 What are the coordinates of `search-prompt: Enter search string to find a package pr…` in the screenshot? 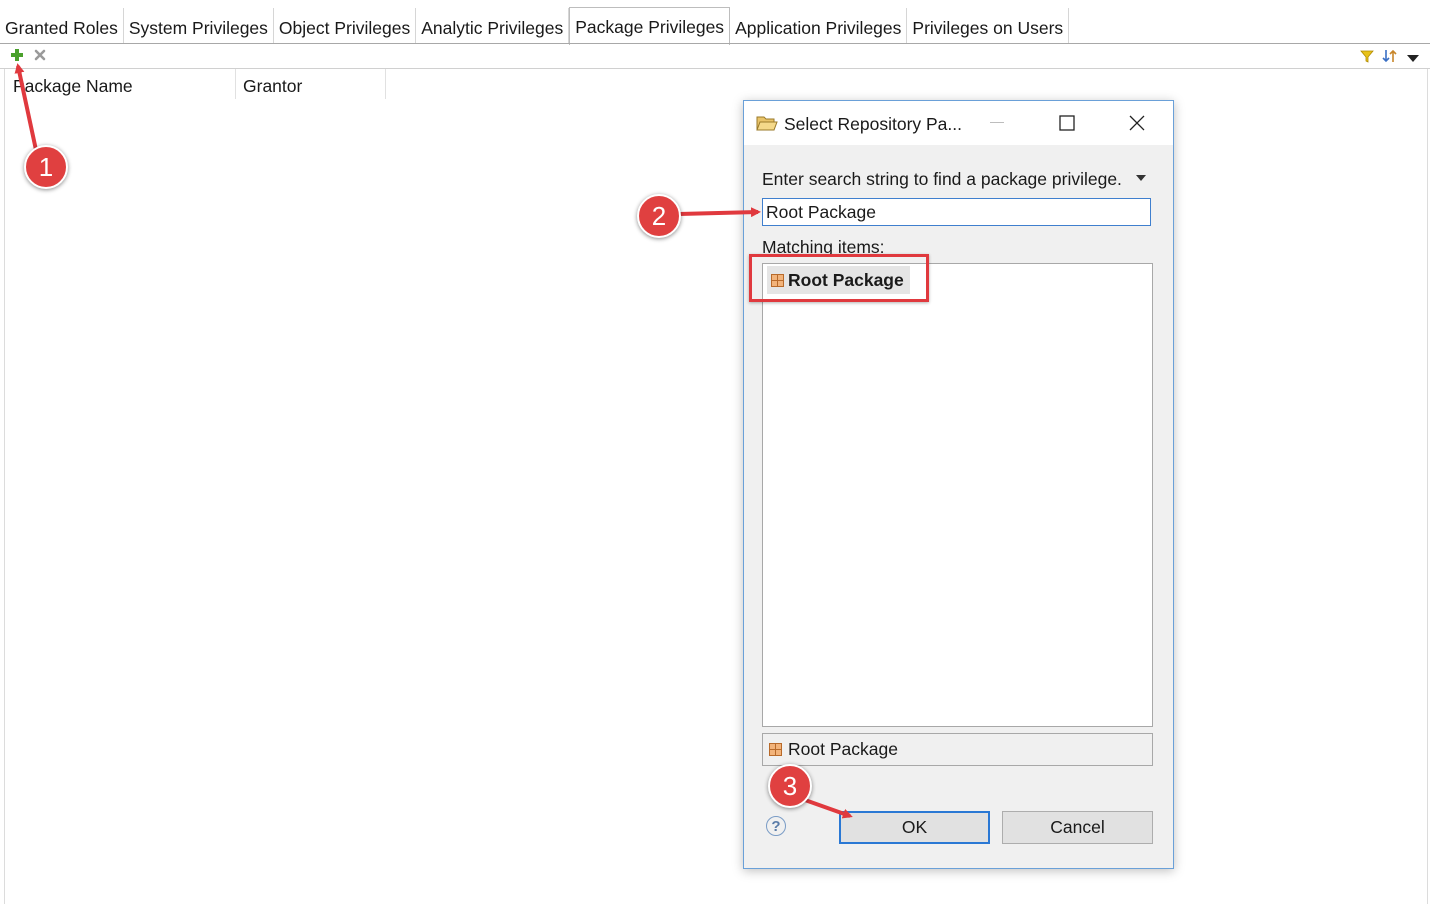 It's located at (942, 179).